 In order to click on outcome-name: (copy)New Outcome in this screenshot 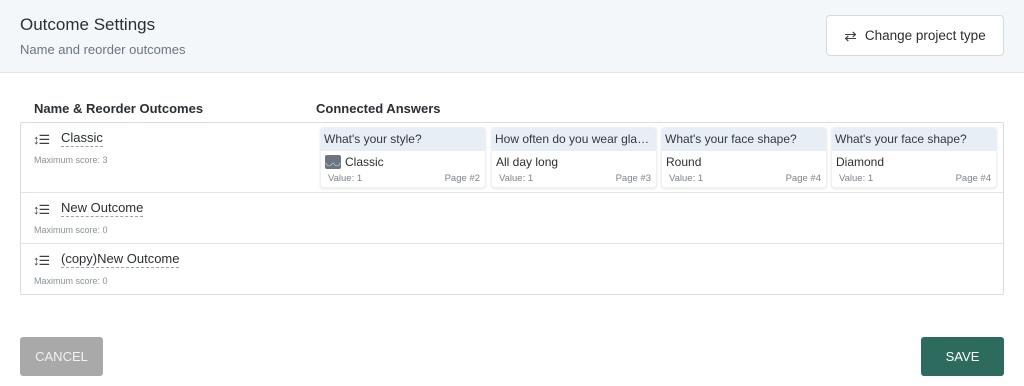, I will do `click(120, 259)`.